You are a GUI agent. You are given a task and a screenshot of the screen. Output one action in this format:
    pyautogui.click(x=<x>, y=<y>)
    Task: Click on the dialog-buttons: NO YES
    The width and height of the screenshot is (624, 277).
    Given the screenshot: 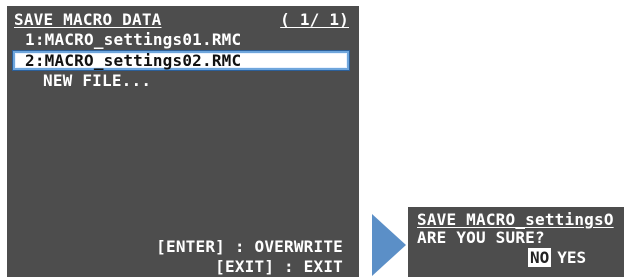 What is the action you would take?
    pyautogui.click(x=557, y=257)
    